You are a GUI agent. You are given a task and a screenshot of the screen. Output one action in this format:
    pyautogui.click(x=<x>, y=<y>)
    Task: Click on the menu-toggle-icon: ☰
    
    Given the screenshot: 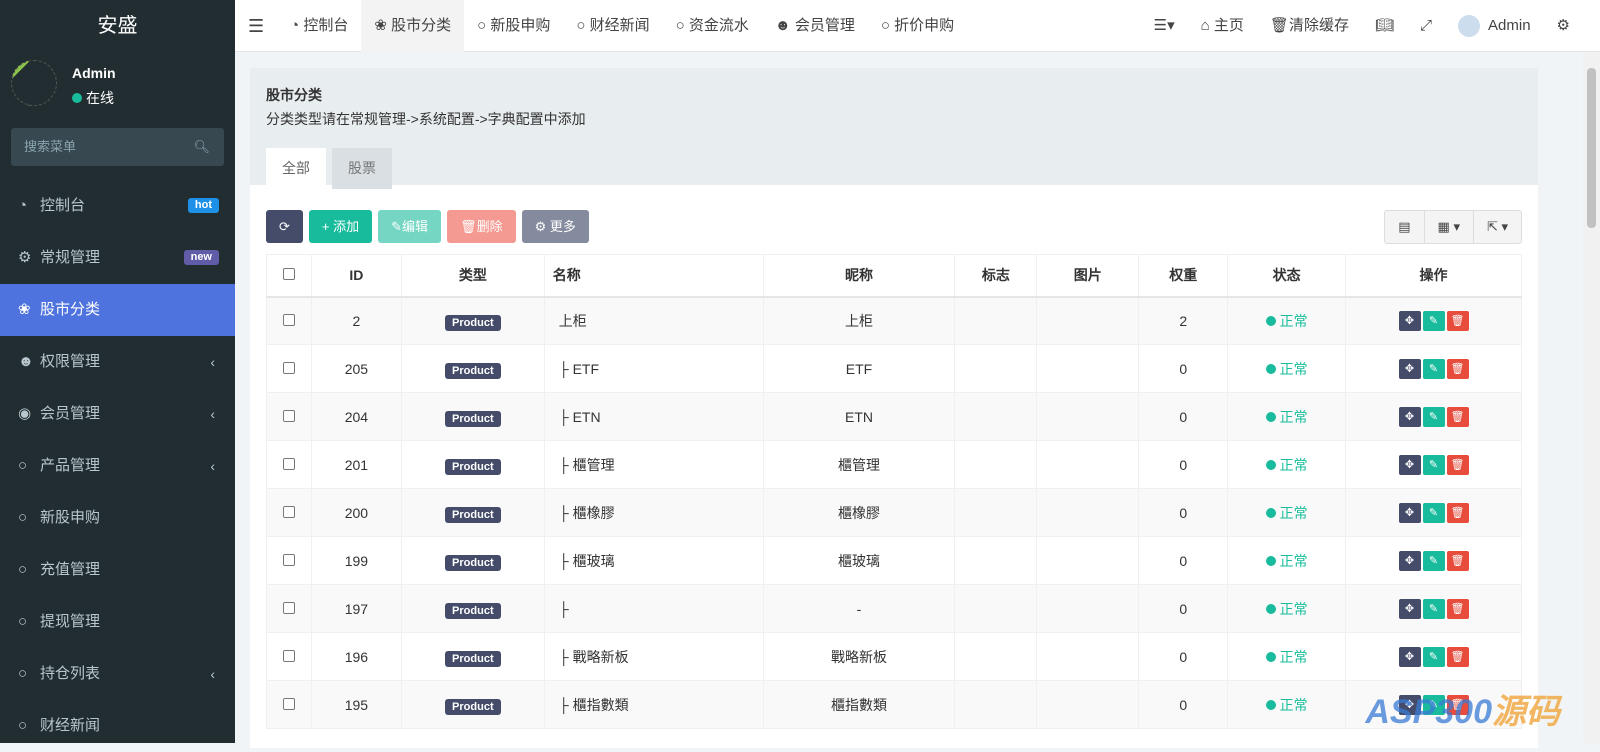 What is the action you would take?
    pyautogui.click(x=256, y=26)
    